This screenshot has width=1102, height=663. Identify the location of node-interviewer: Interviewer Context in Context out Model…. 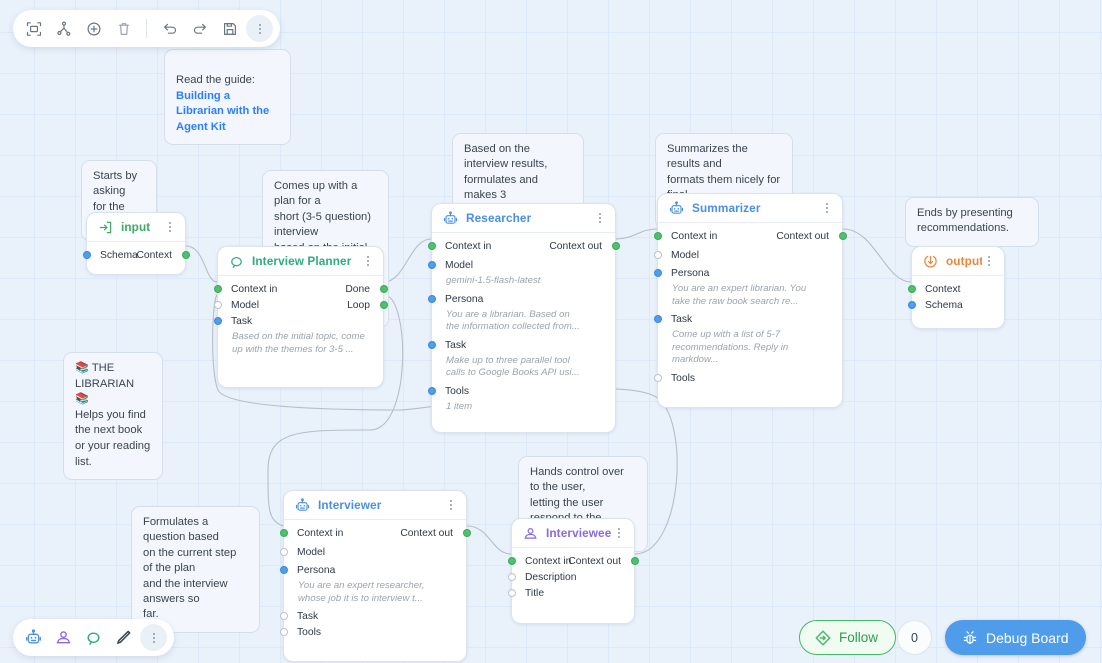
(375, 576).